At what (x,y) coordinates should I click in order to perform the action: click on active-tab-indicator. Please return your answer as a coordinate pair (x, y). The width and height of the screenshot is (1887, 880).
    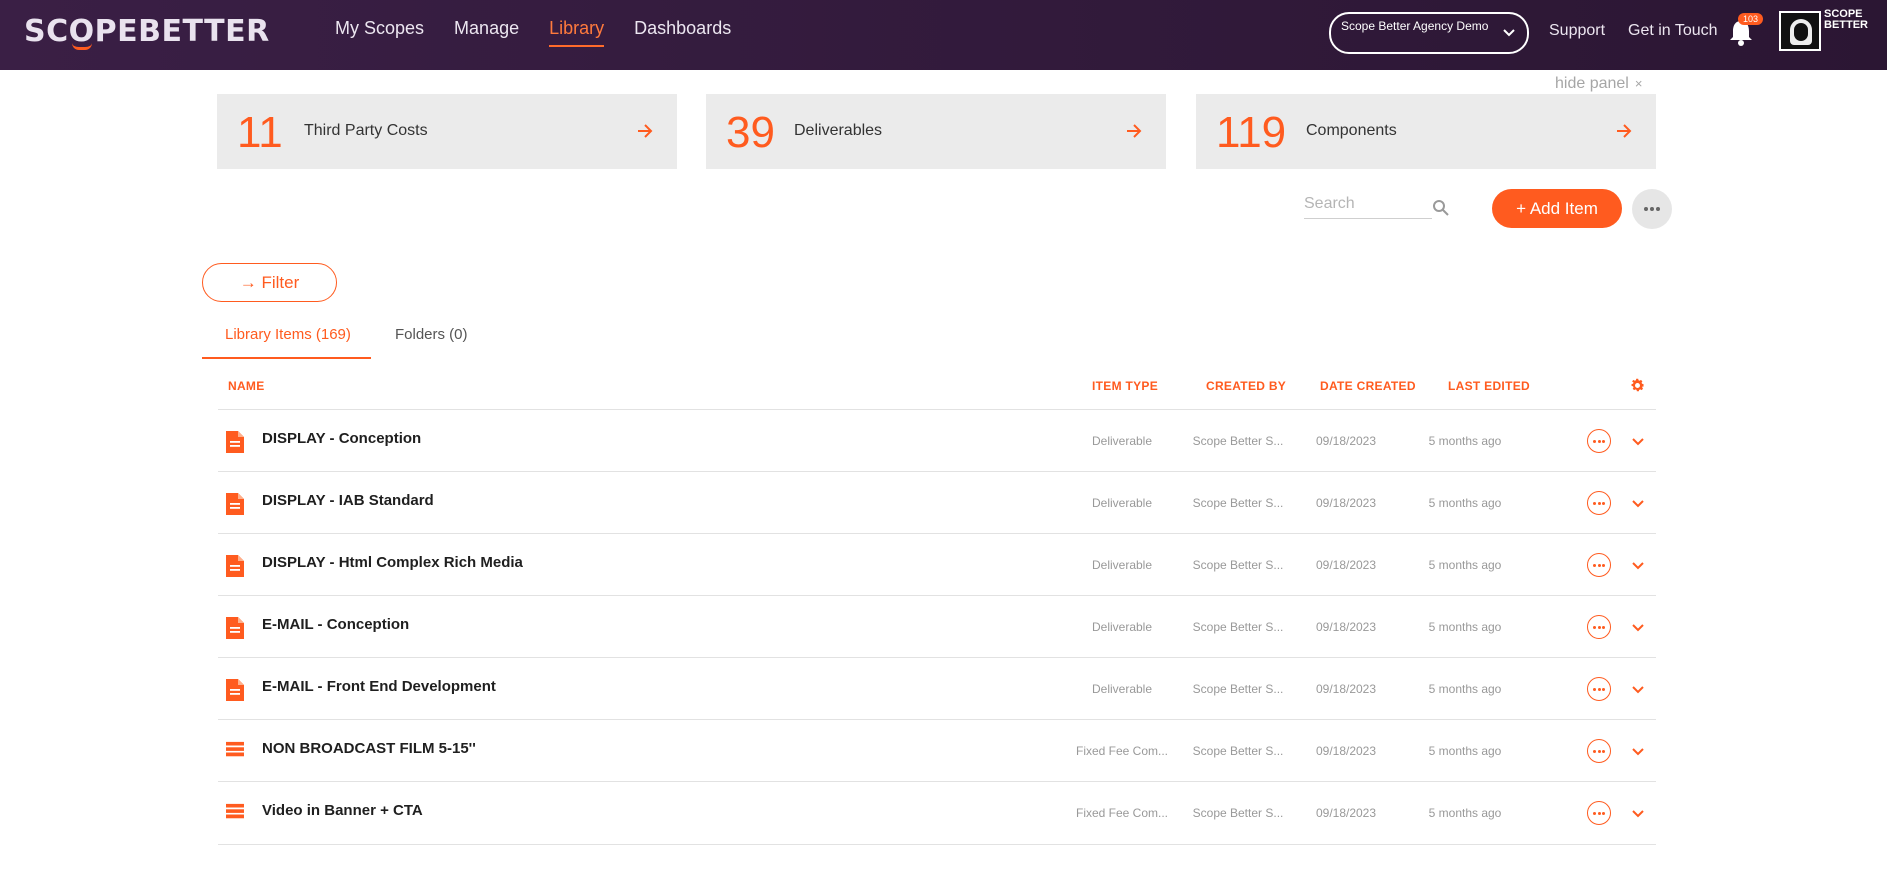
    Looking at the image, I should click on (286, 358).